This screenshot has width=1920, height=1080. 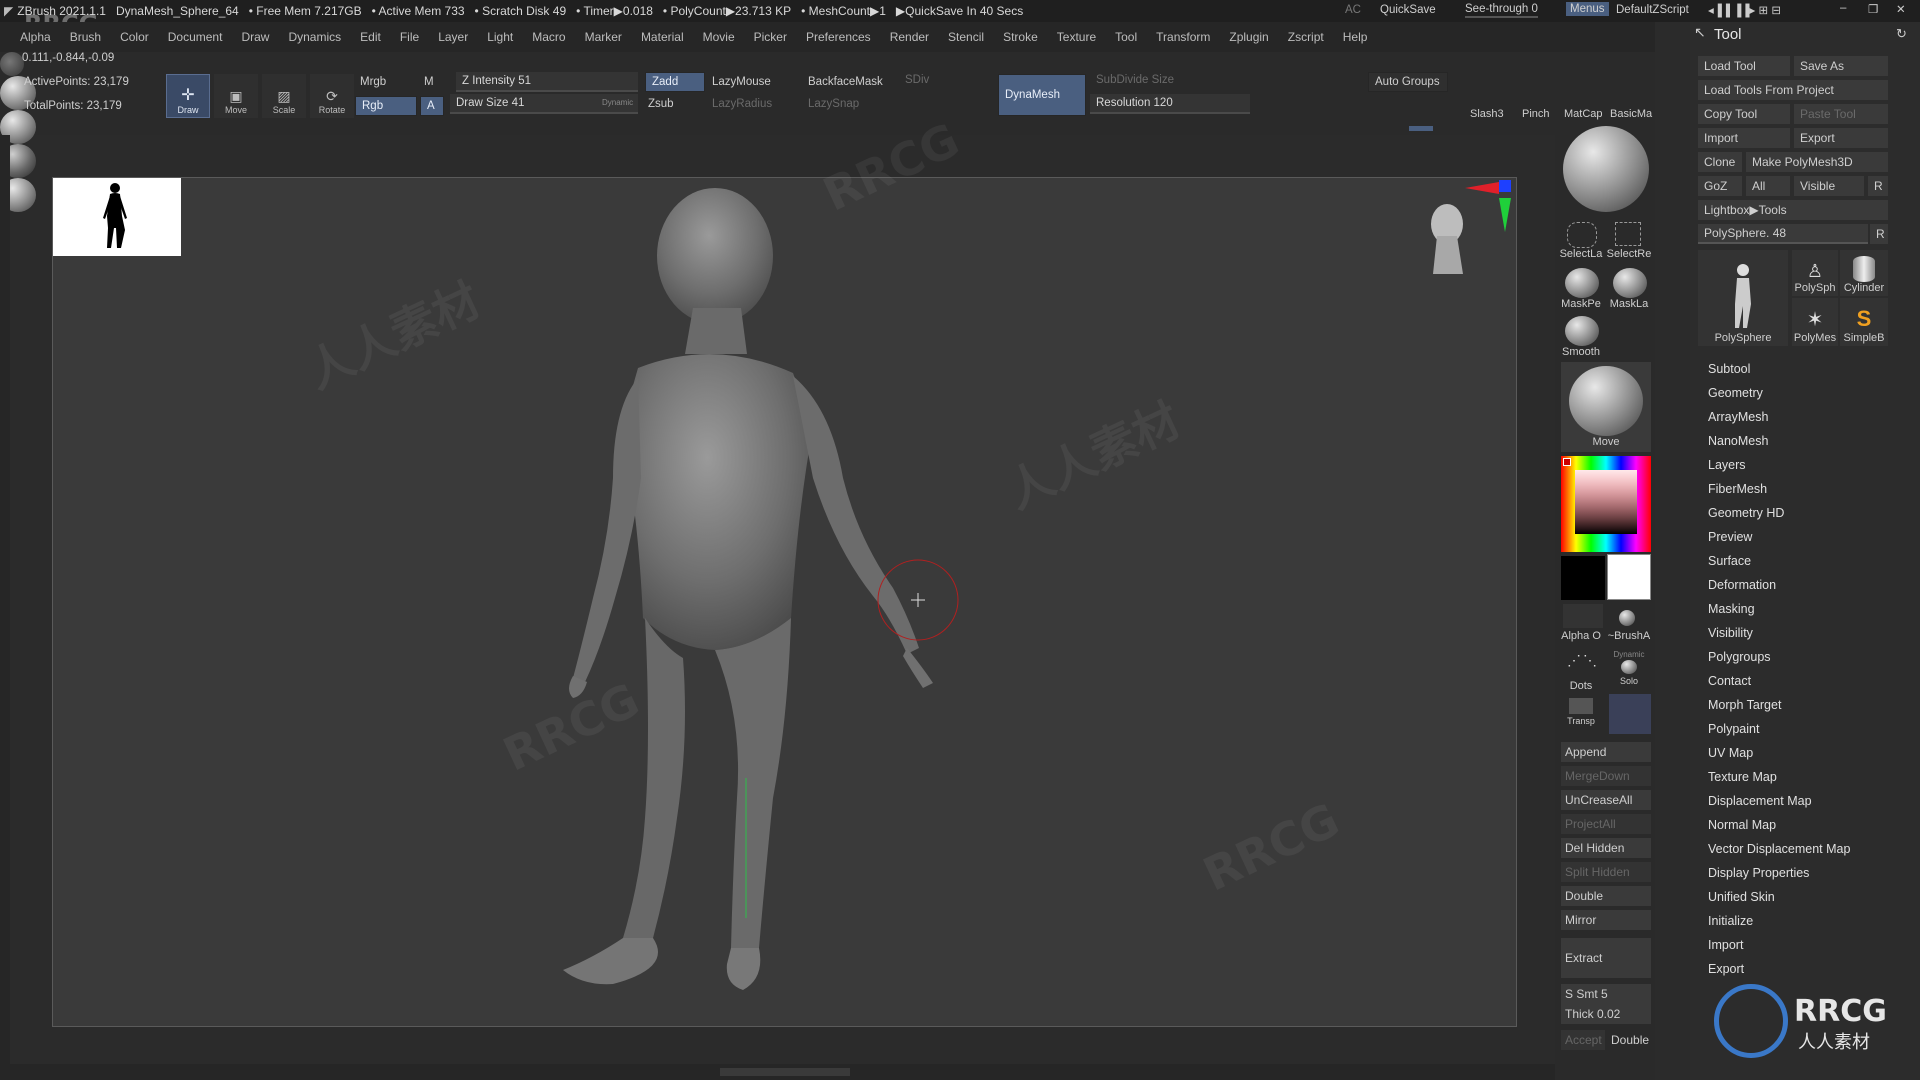 I want to click on tool-section-geometry: Geometry, so click(x=1735, y=393).